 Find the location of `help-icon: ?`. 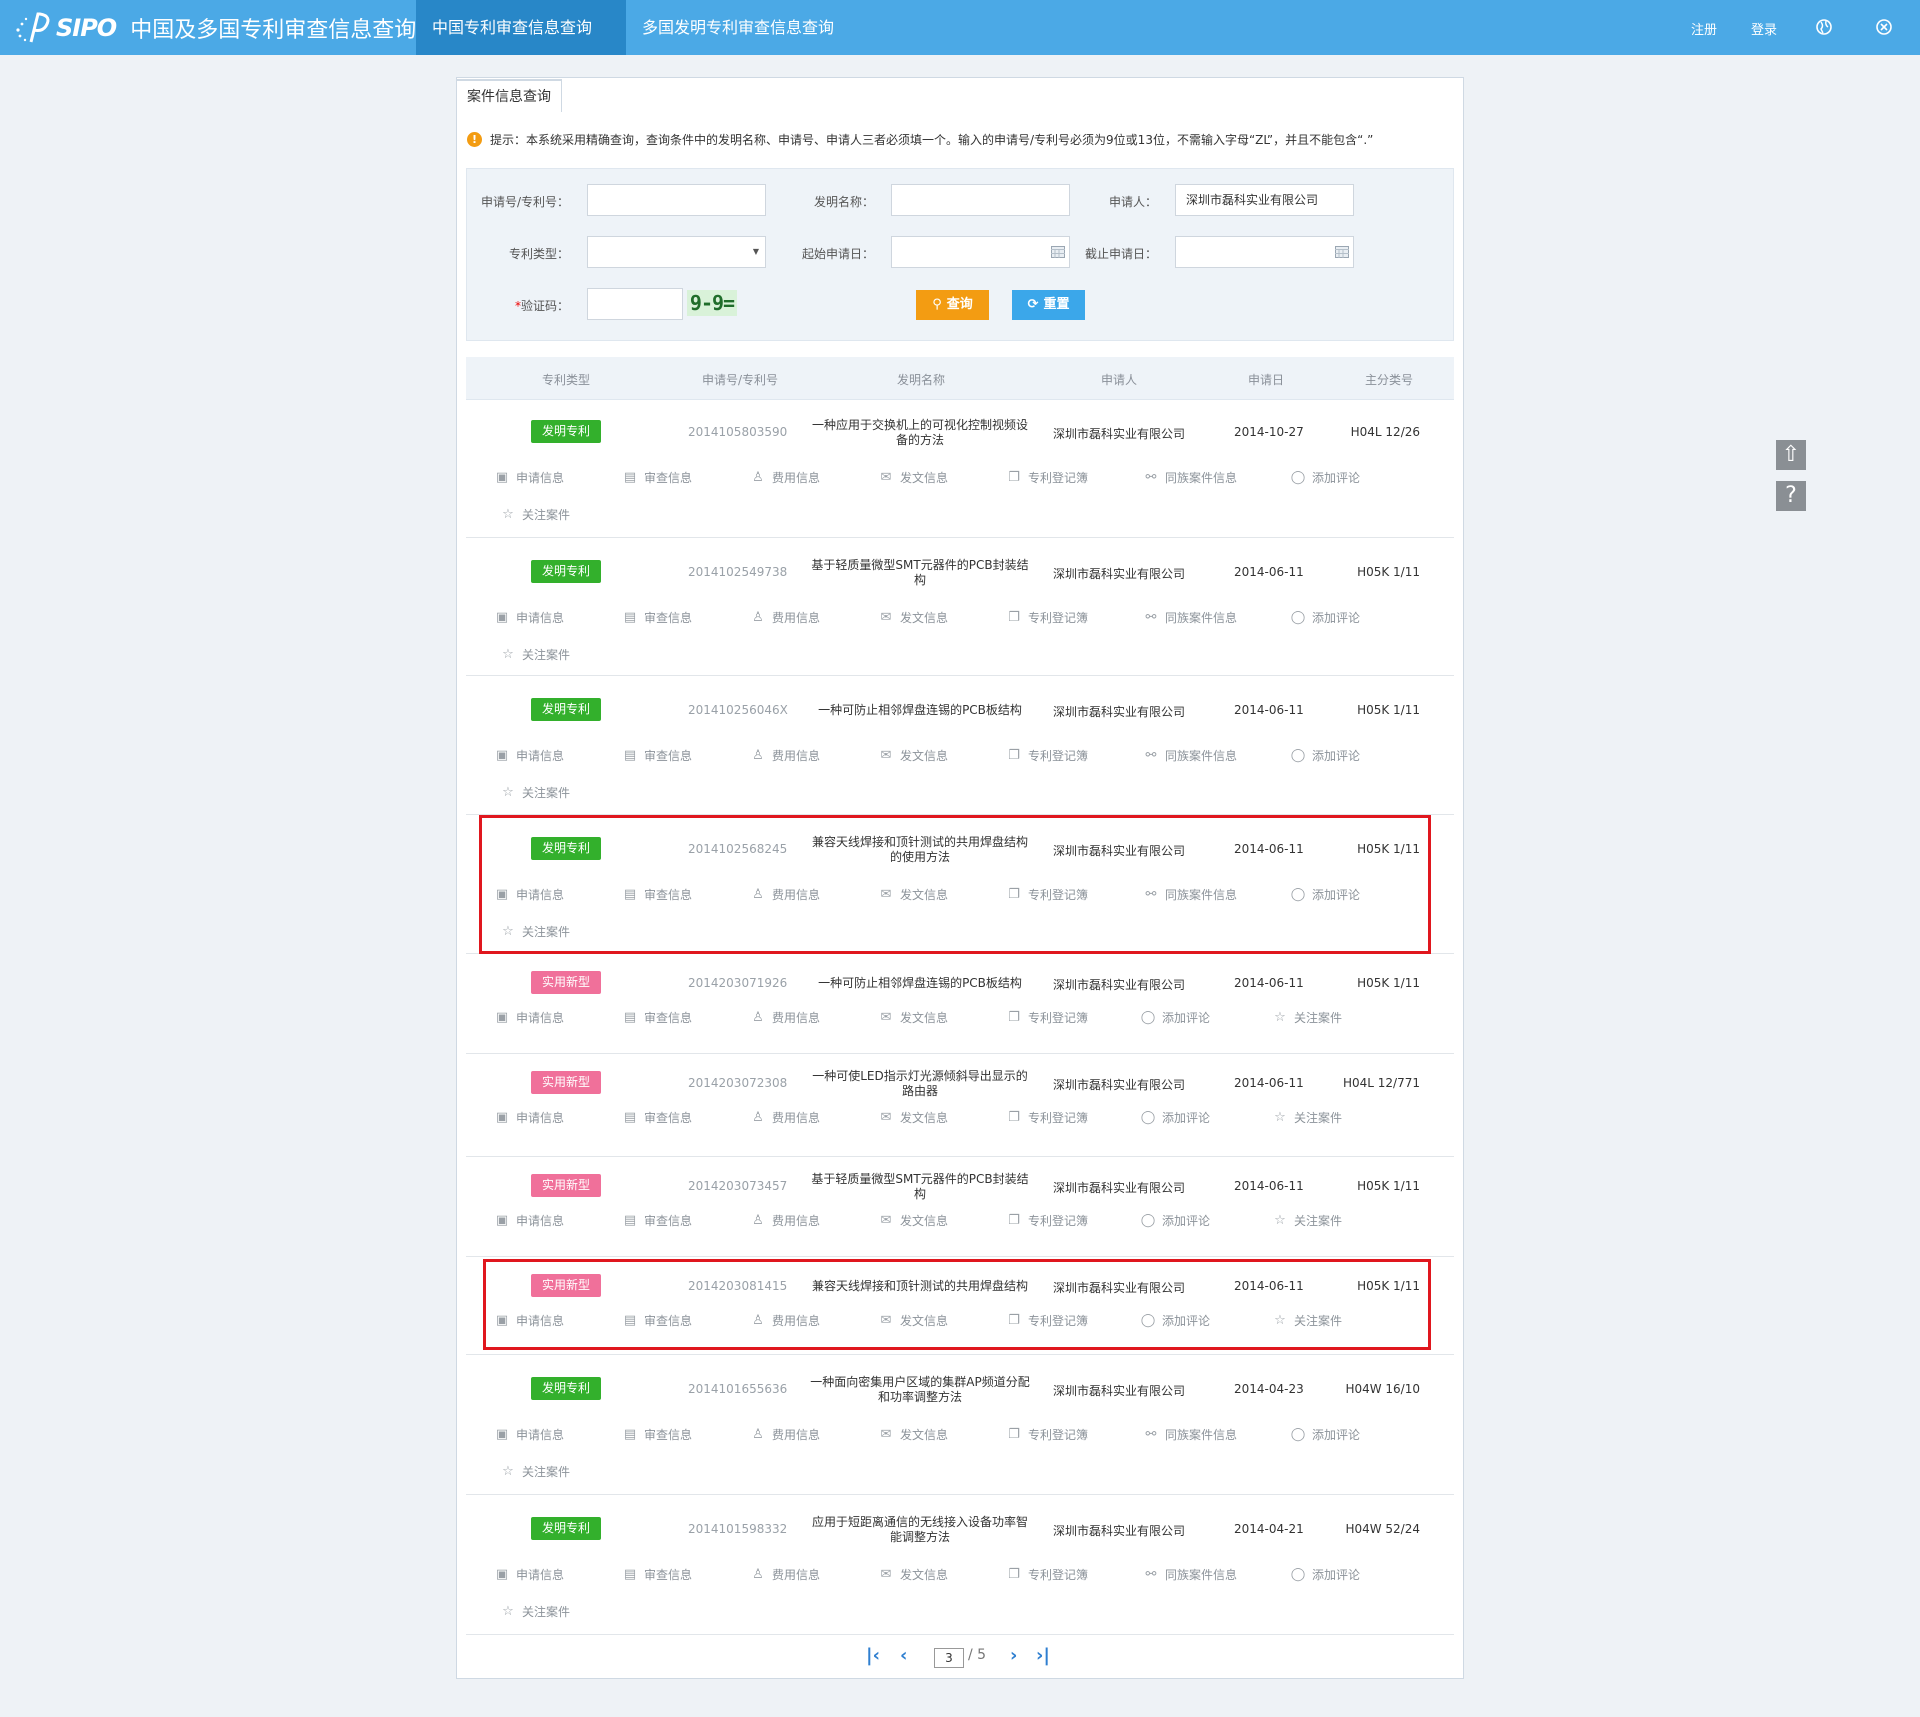

help-icon: ? is located at coordinates (1791, 496).